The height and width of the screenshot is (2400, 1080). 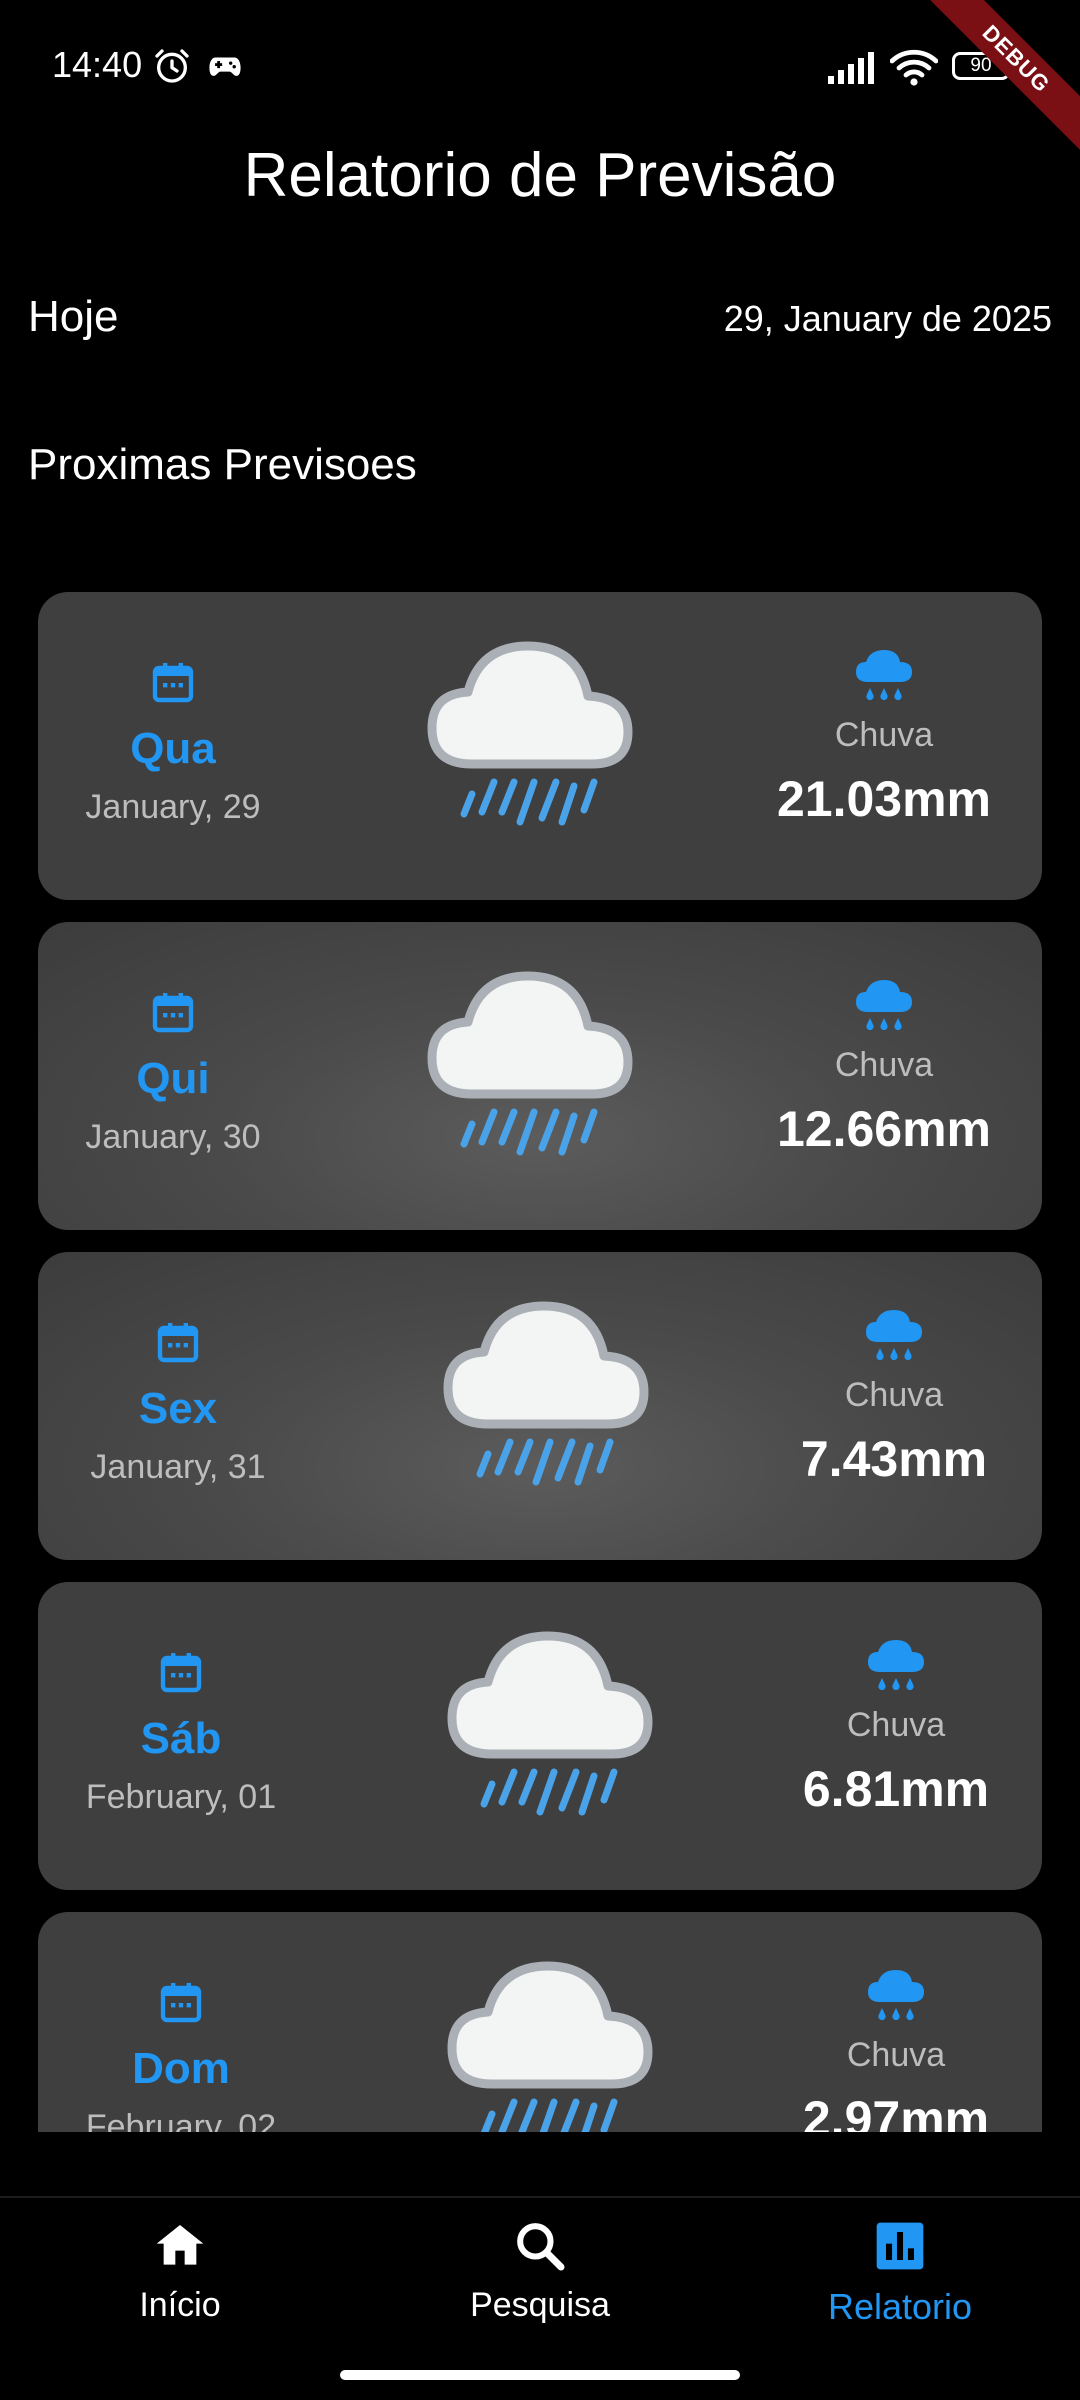 I want to click on page-title: Relatorio de Previsão, so click(x=540, y=175).